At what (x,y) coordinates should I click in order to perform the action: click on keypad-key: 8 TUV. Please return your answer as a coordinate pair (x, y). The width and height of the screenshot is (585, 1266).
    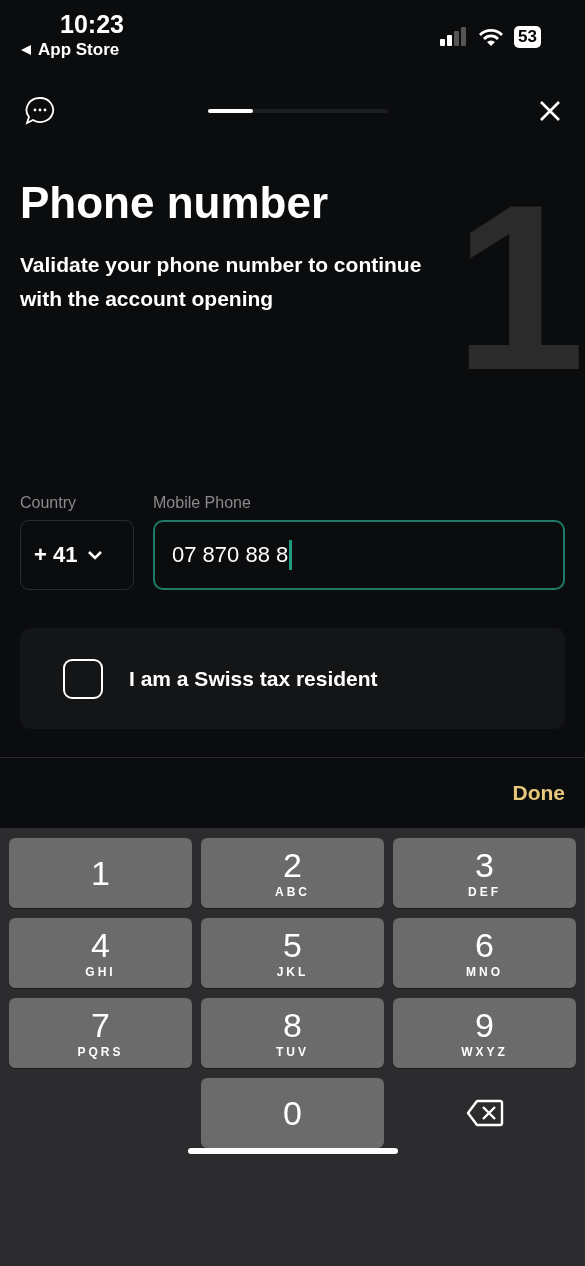
    Looking at the image, I should click on (292, 1033).